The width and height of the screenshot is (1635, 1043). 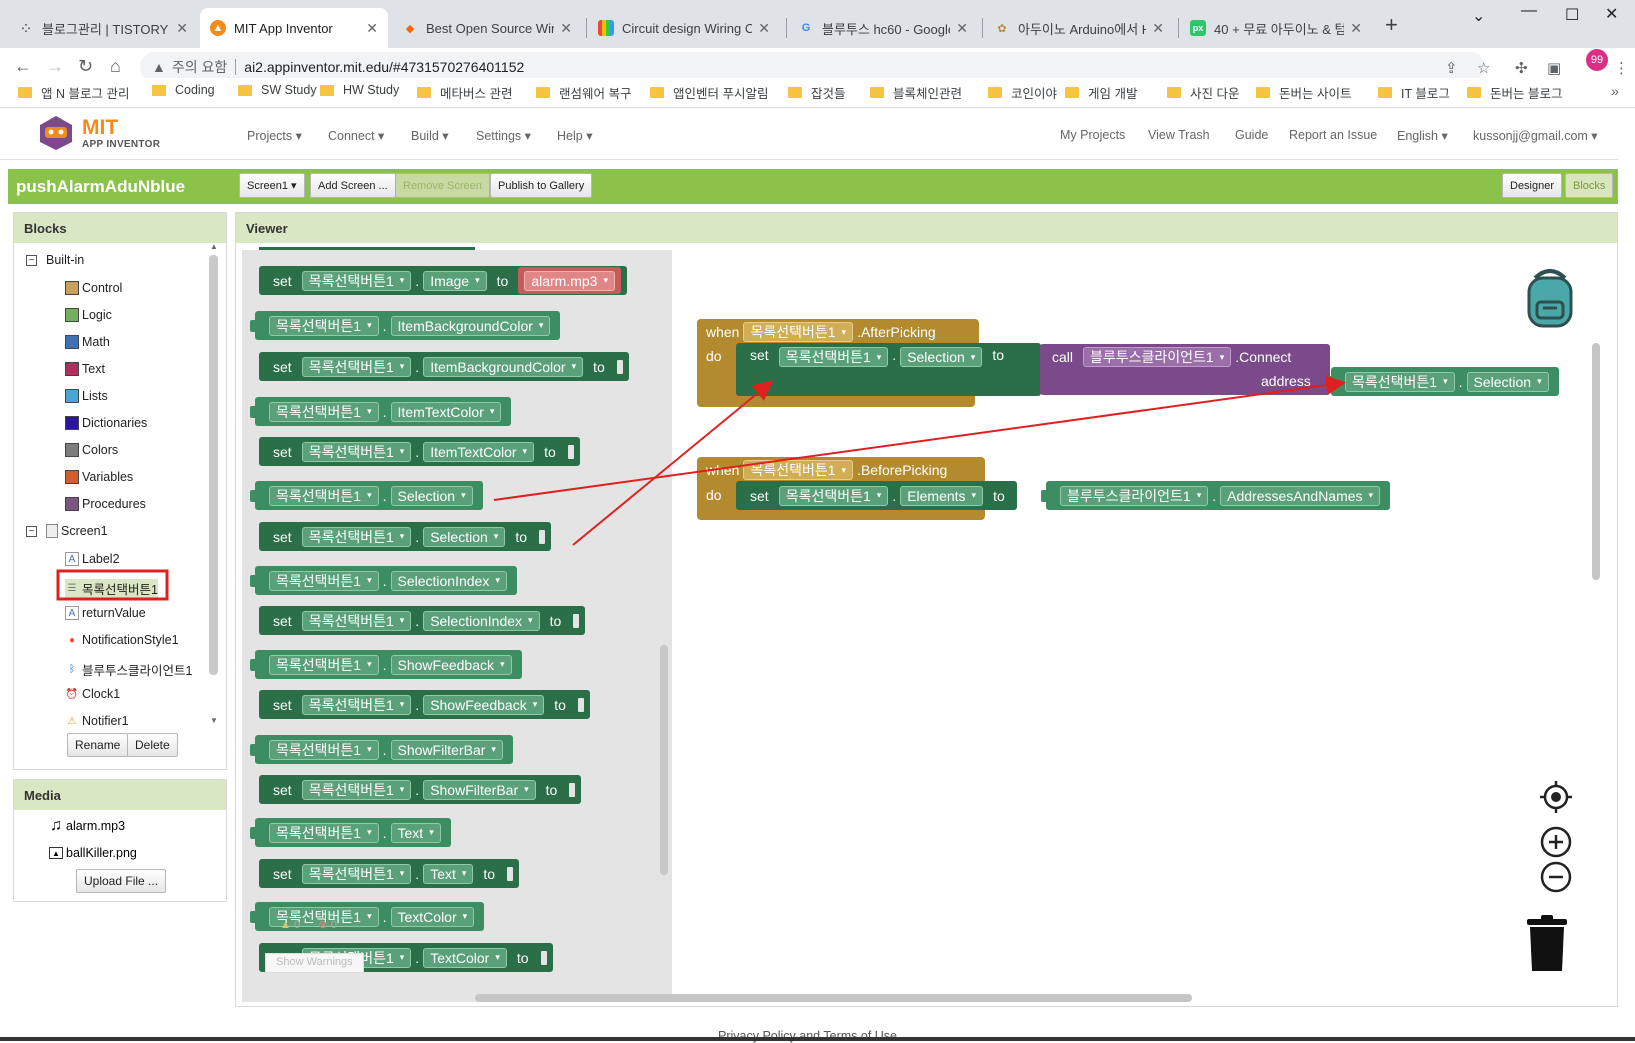 What do you see at coordinates (1596, 461) in the screenshot?
I see `workspace-vscroll` at bounding box center [1596, 461].